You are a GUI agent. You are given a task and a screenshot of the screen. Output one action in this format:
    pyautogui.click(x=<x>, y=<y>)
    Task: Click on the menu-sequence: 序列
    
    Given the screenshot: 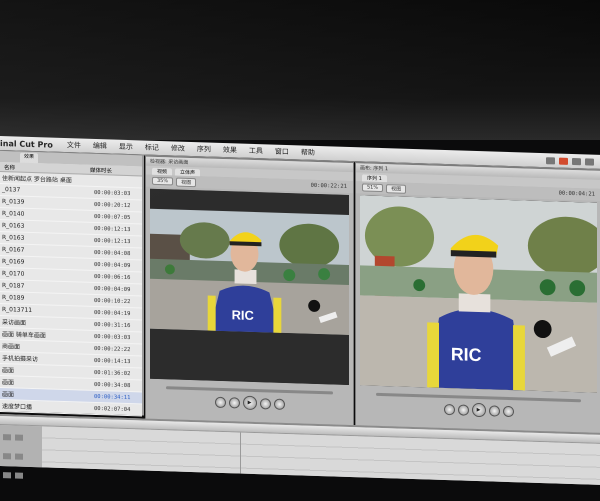 What is the action you would take?
    pyautogui.click(x=204, y=149)
    